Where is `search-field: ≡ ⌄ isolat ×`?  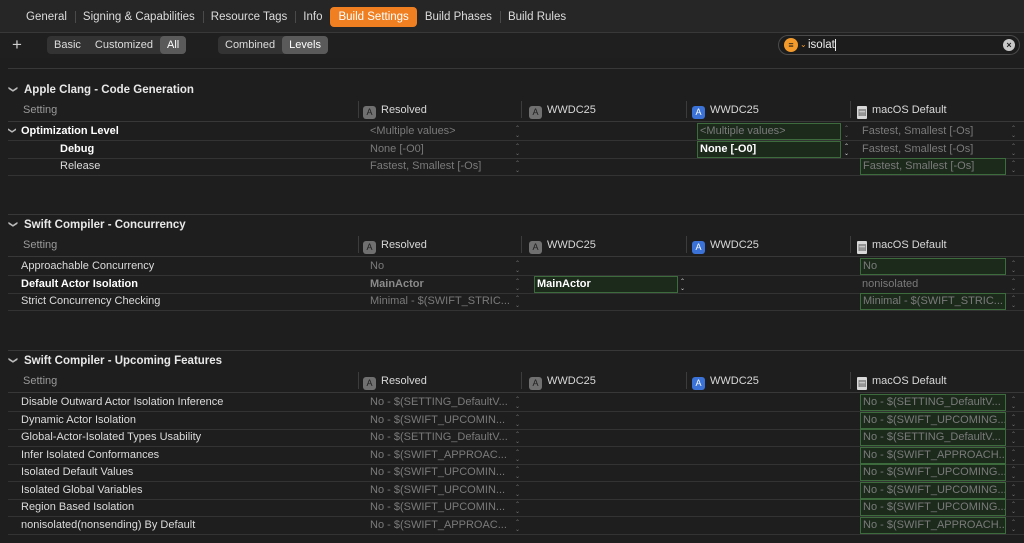 search-field: ≡ ⌄ isolat × is located at coordinates (899, 45).